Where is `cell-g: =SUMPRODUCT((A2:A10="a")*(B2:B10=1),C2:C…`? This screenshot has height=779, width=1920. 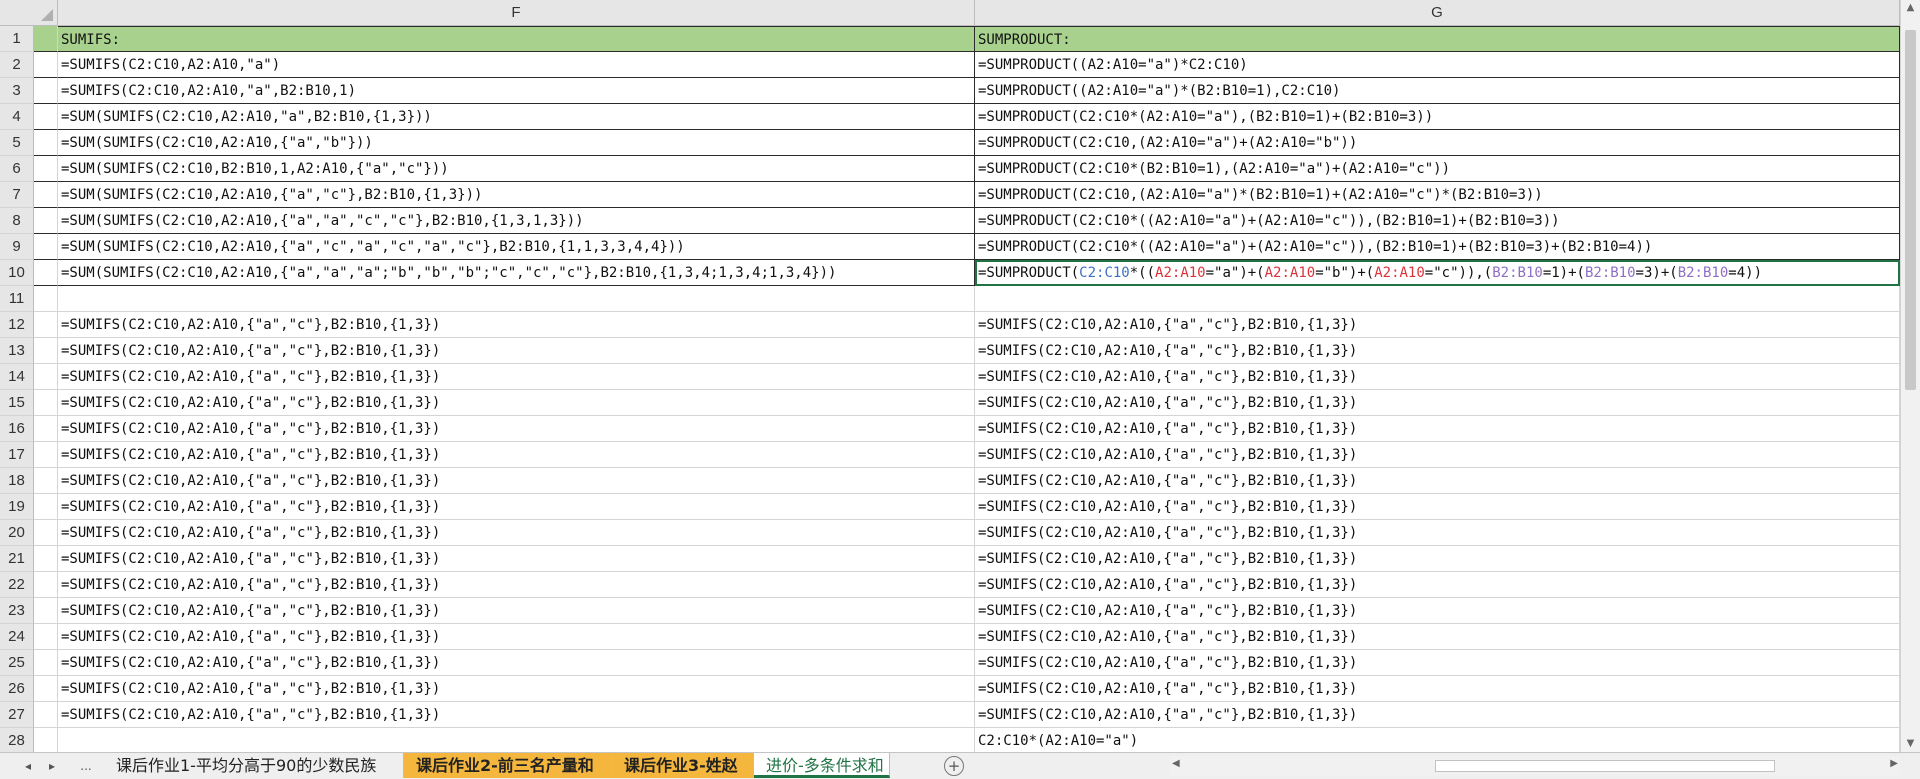 cell-g: =SUMPRODUCT((A2:A10="a")*(B2:B10=1),C2:C… is located at coordinates (1437, 91).